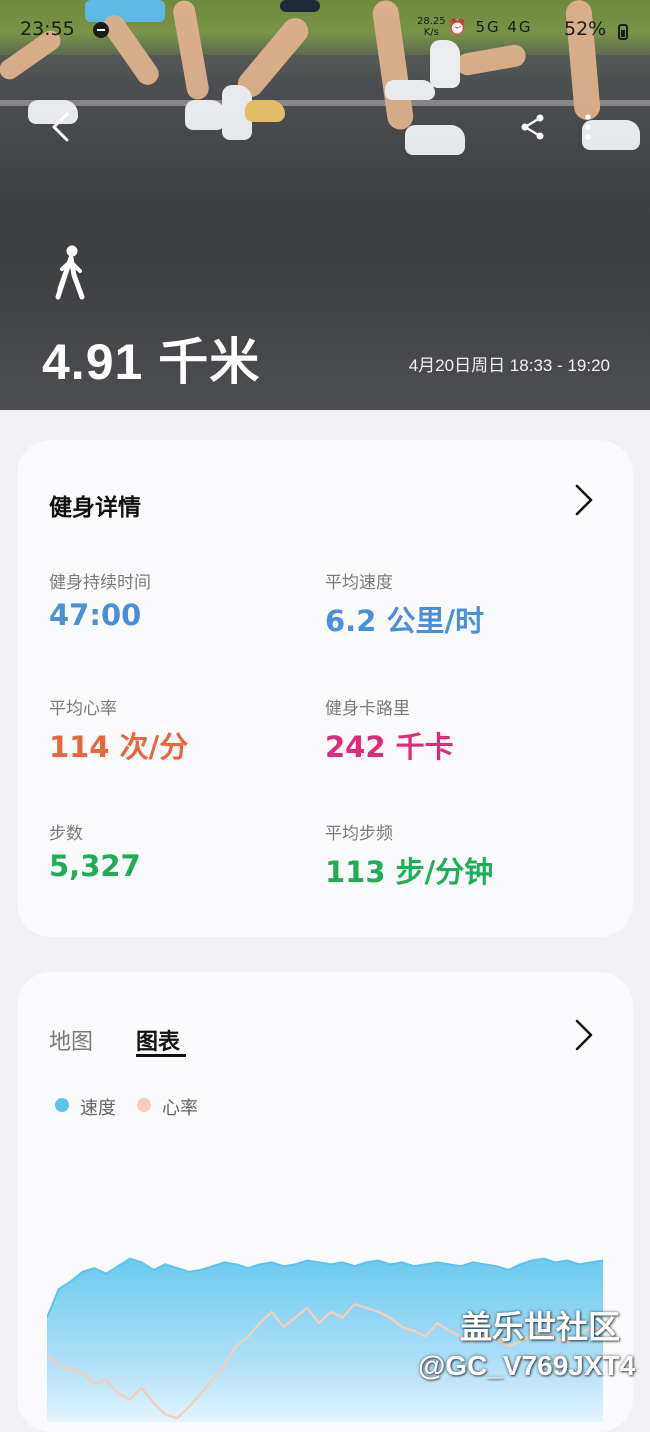 Image resolution: width=650 pixels, height=1432 pixels. I want to click on date-range: 4月20日周日 18:33 - 19:20, so click(509, 365).